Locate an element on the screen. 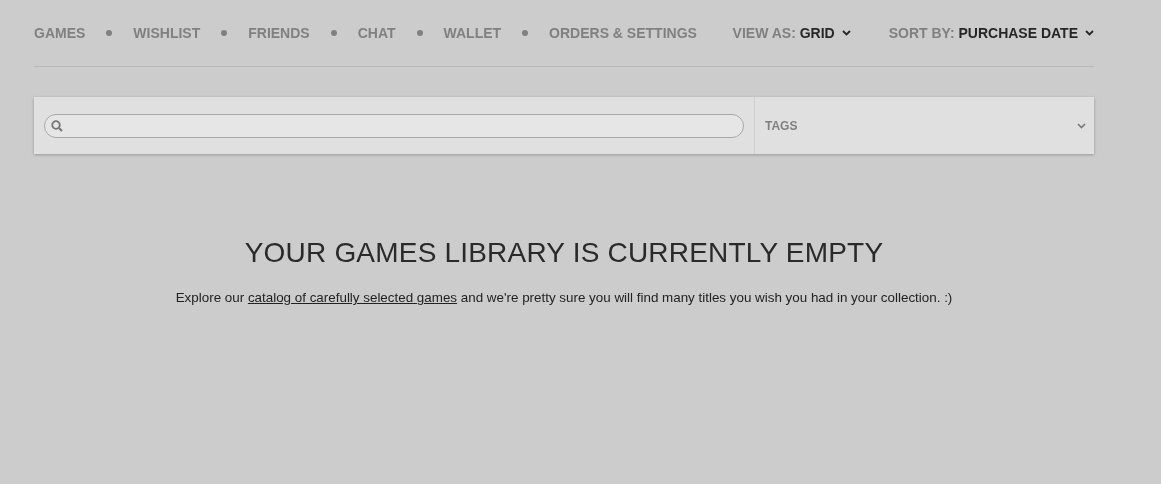  nav-link: WISHLIST is located at coordinates (167, 33).